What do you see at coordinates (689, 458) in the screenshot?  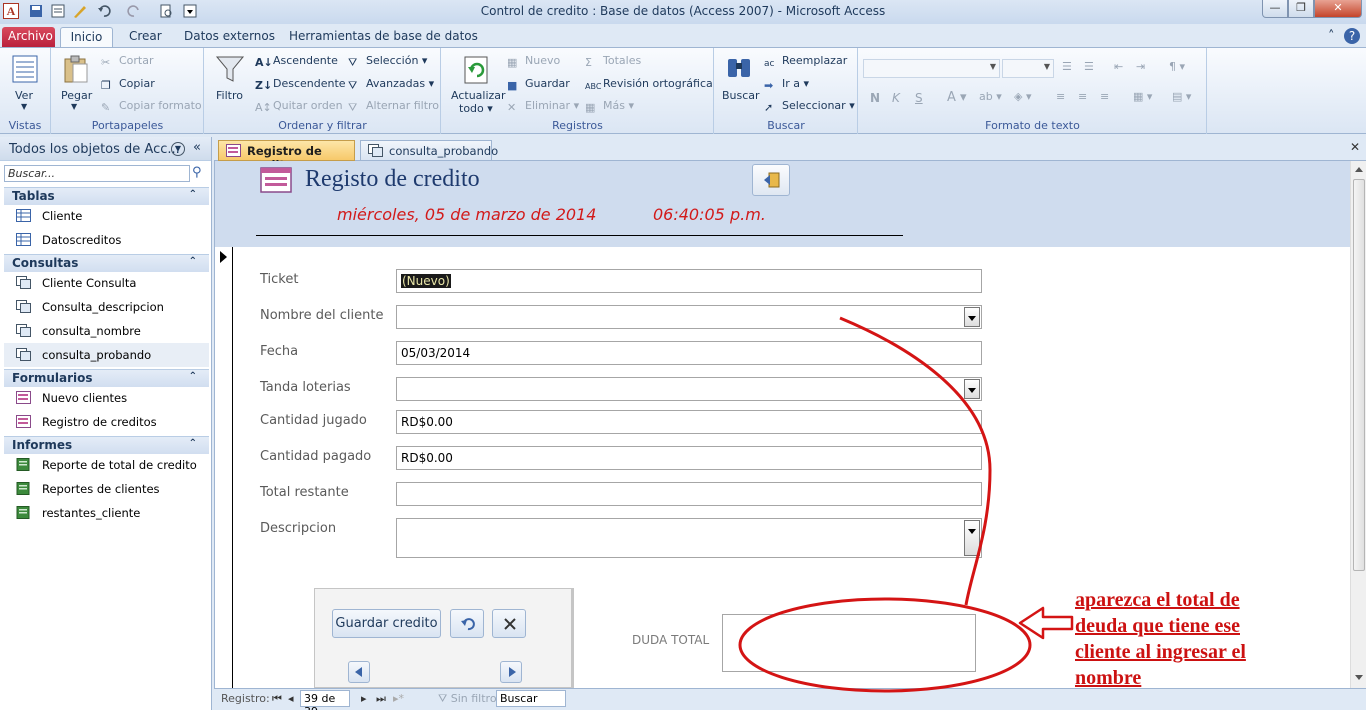 I see `cantidad-pagado-field: RD$0.00` at bounding box center [689, 458].